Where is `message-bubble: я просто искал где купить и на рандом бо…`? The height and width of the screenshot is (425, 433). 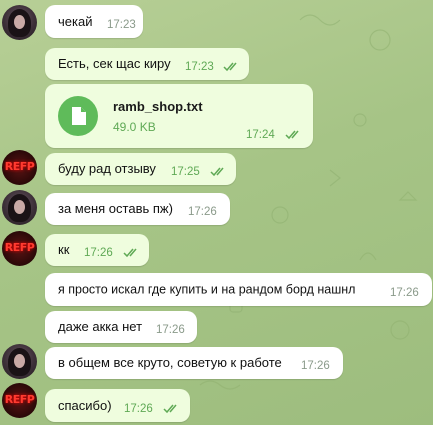 message-bubble: я просто искал где купить и на рандом бо… is located at coordinates (238, 289).